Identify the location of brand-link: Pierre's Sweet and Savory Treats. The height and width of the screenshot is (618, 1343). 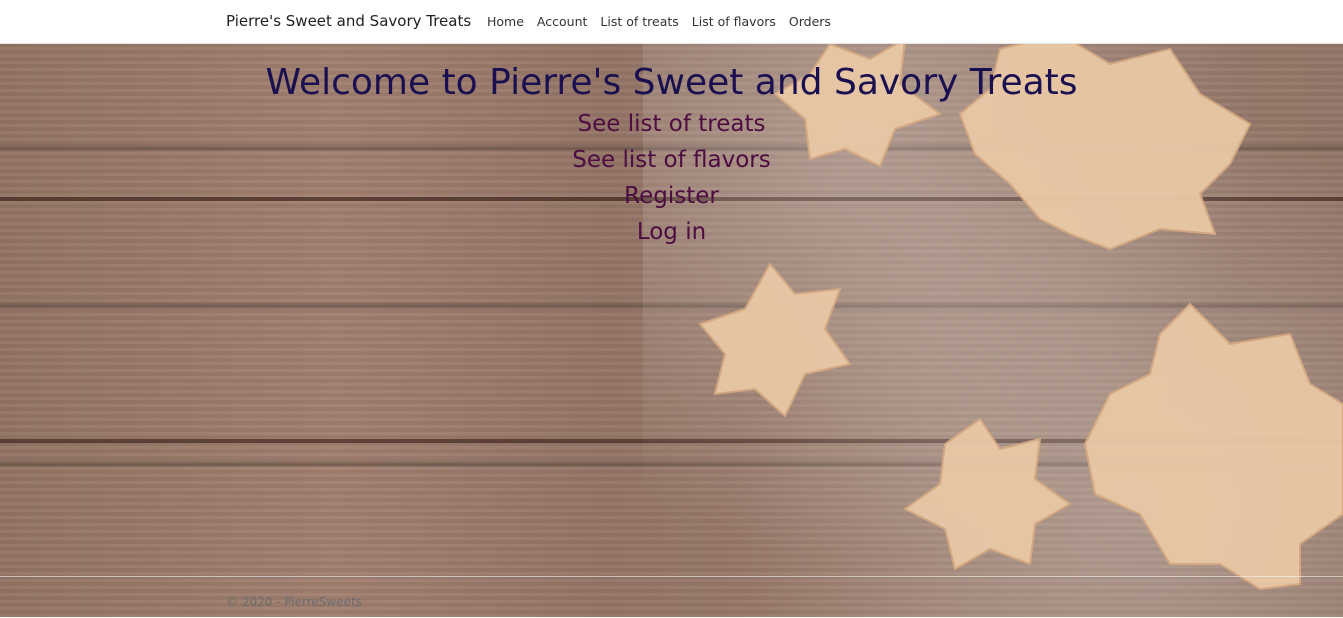
(348, 21).